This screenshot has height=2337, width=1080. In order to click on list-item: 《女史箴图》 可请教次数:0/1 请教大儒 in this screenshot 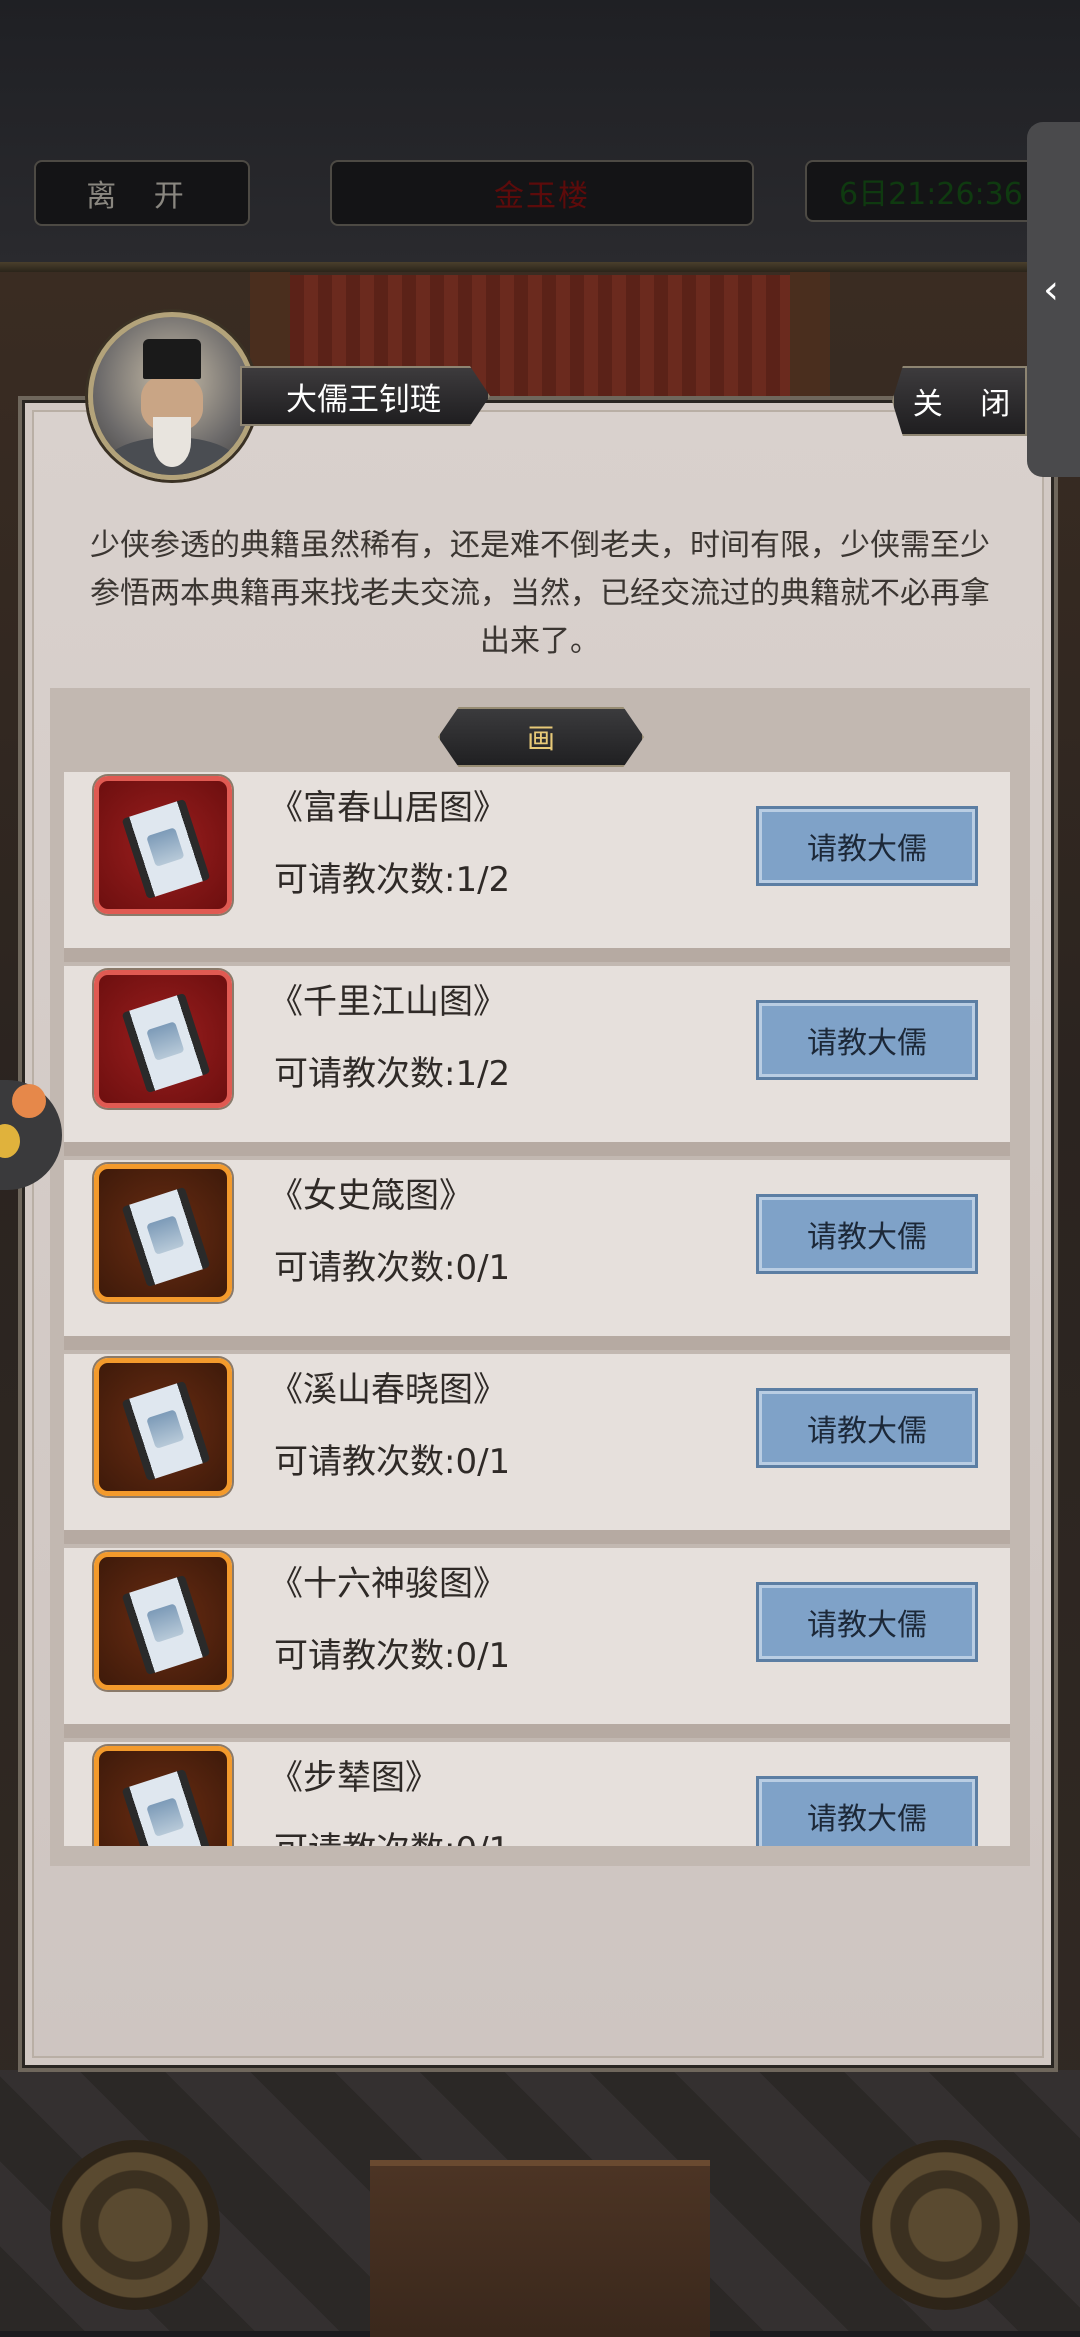, I will do `click(537, 1255)`.